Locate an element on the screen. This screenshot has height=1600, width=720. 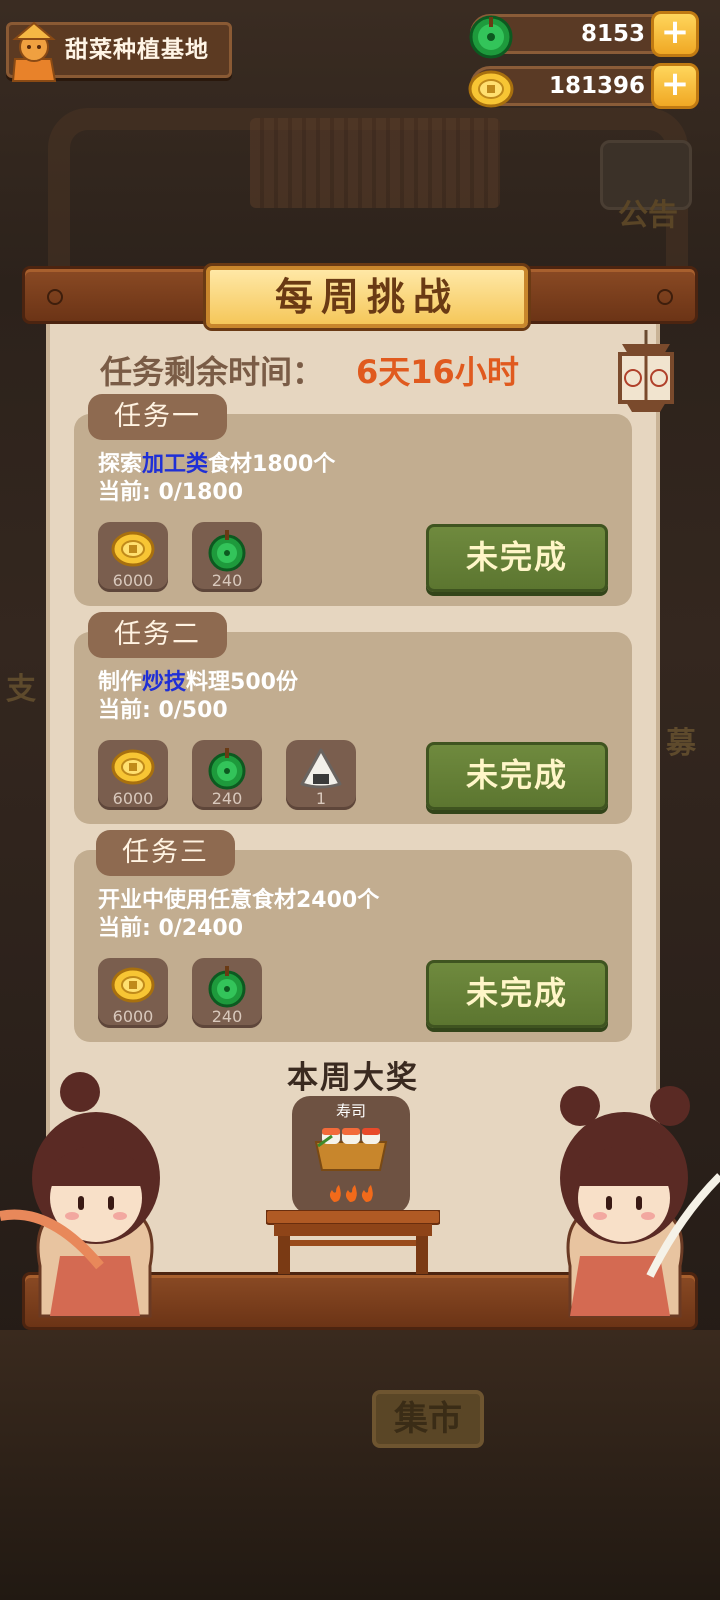
lantern-icon is located at coordinates (646, 371).